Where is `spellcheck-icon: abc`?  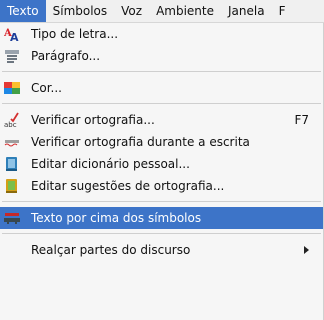 spellcheck-icon: abc is located at coordinates (12, 120).